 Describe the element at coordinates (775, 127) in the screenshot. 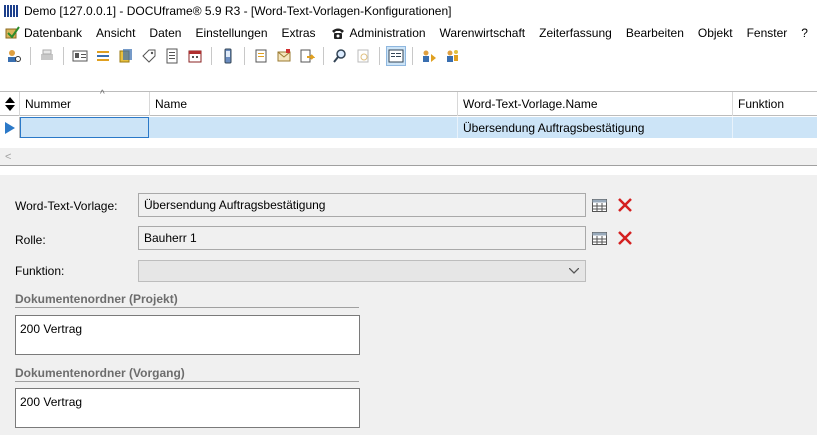

I see `cell-funktion` at that location.